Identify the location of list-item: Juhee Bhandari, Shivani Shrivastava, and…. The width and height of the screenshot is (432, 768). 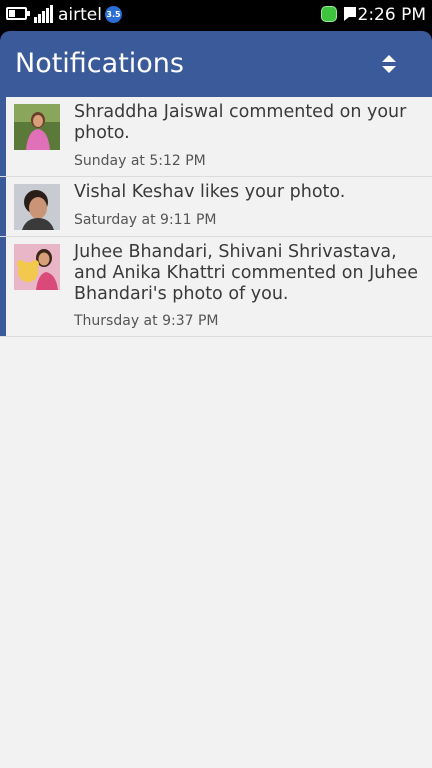
(216, 287).